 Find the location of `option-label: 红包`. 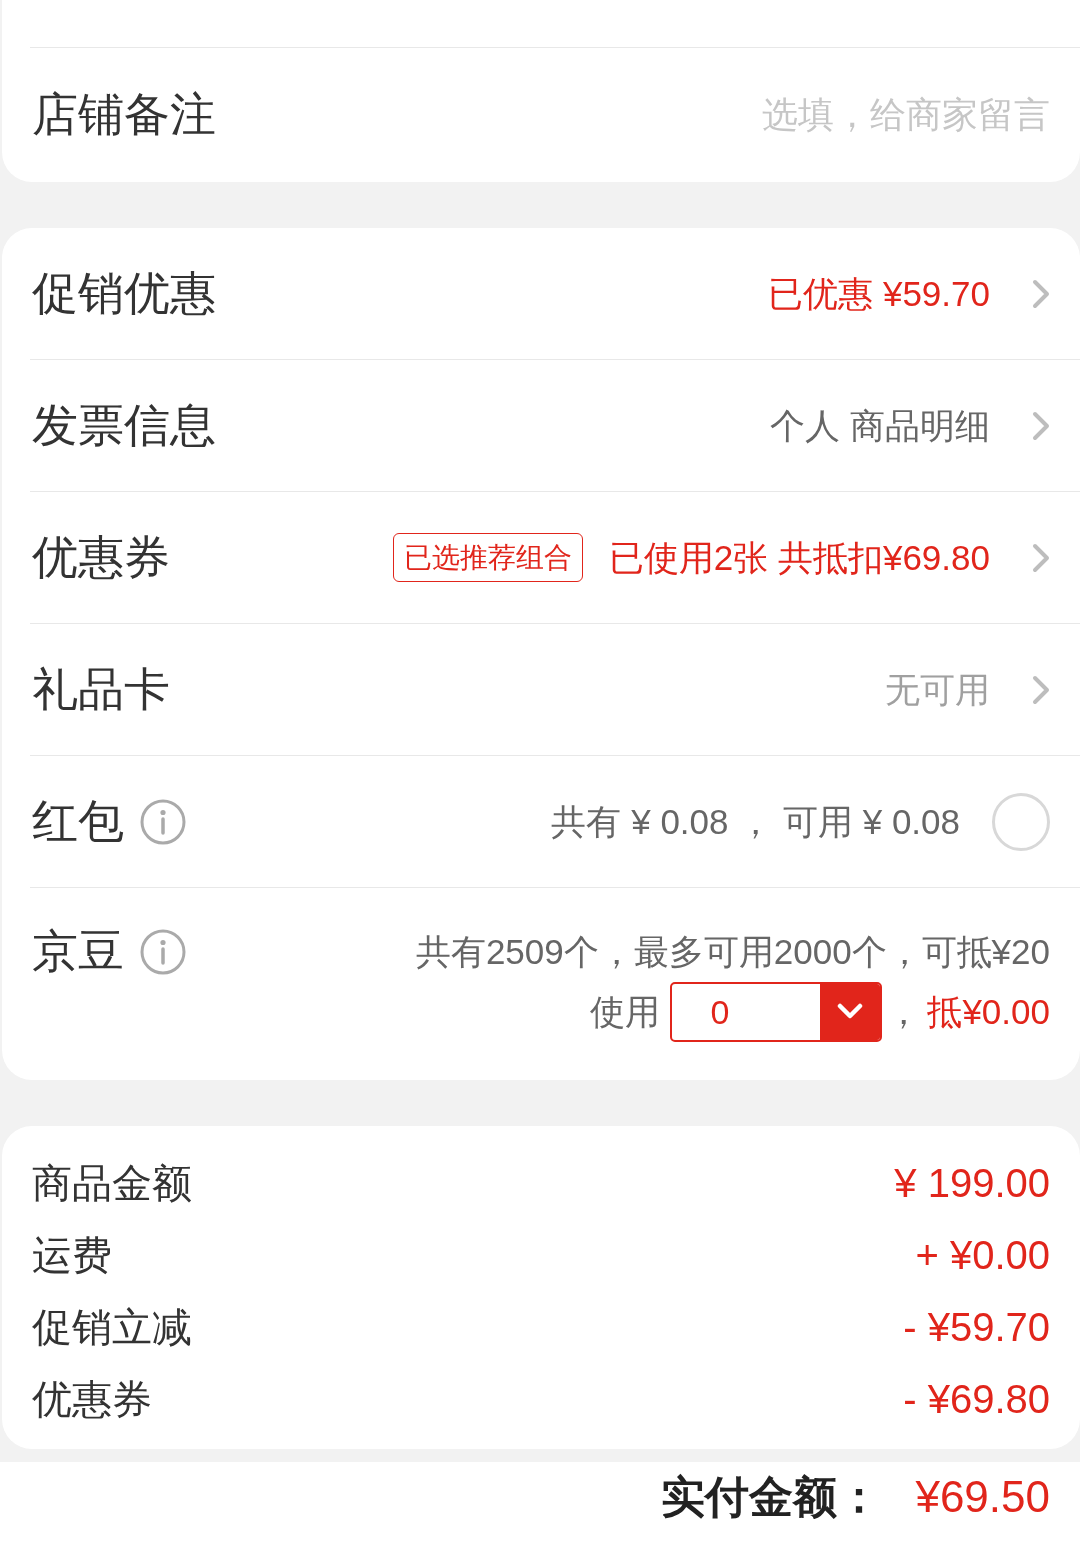

option-label: 红包 is located at coordinates (78, 821).